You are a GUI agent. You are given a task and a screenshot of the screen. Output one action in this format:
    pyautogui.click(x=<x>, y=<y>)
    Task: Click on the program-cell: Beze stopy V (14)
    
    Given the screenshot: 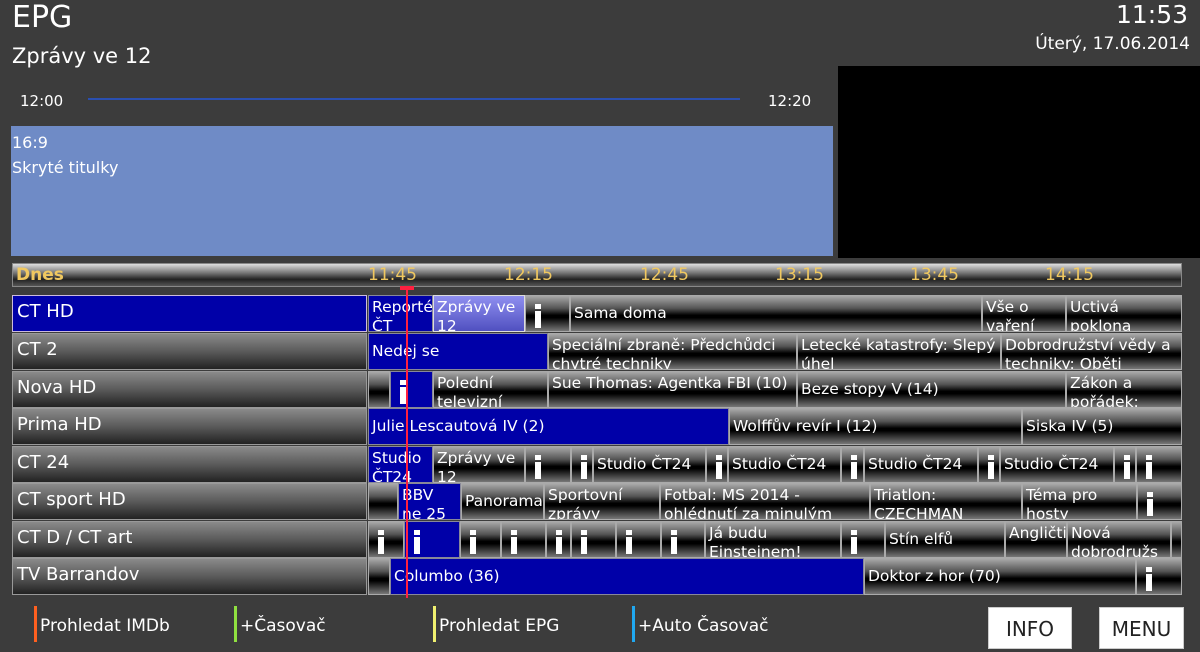 What is the action you would take?
    pyautogui.click(x=931, y=389)
    